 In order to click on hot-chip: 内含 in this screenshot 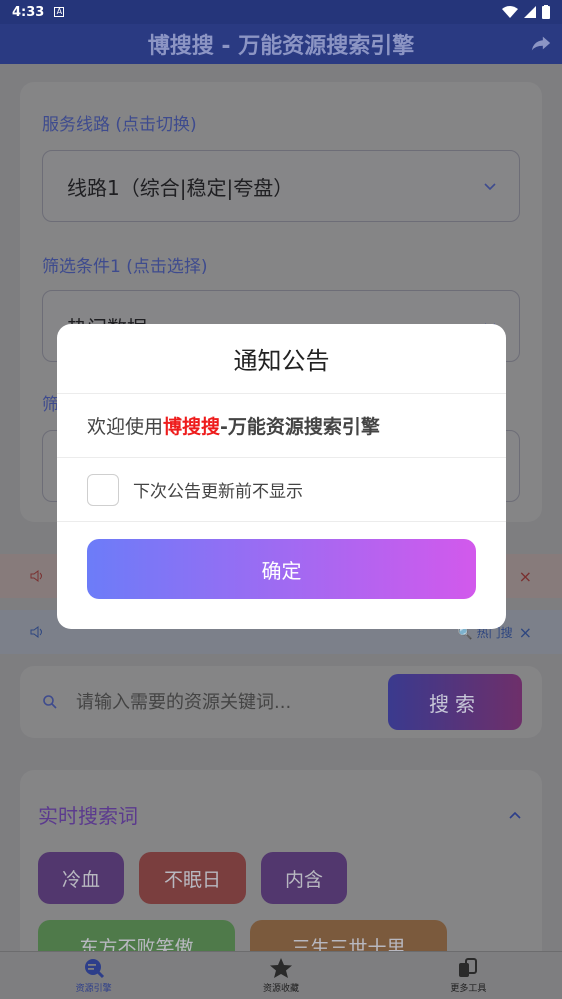, I will do `click(304, 878)`.